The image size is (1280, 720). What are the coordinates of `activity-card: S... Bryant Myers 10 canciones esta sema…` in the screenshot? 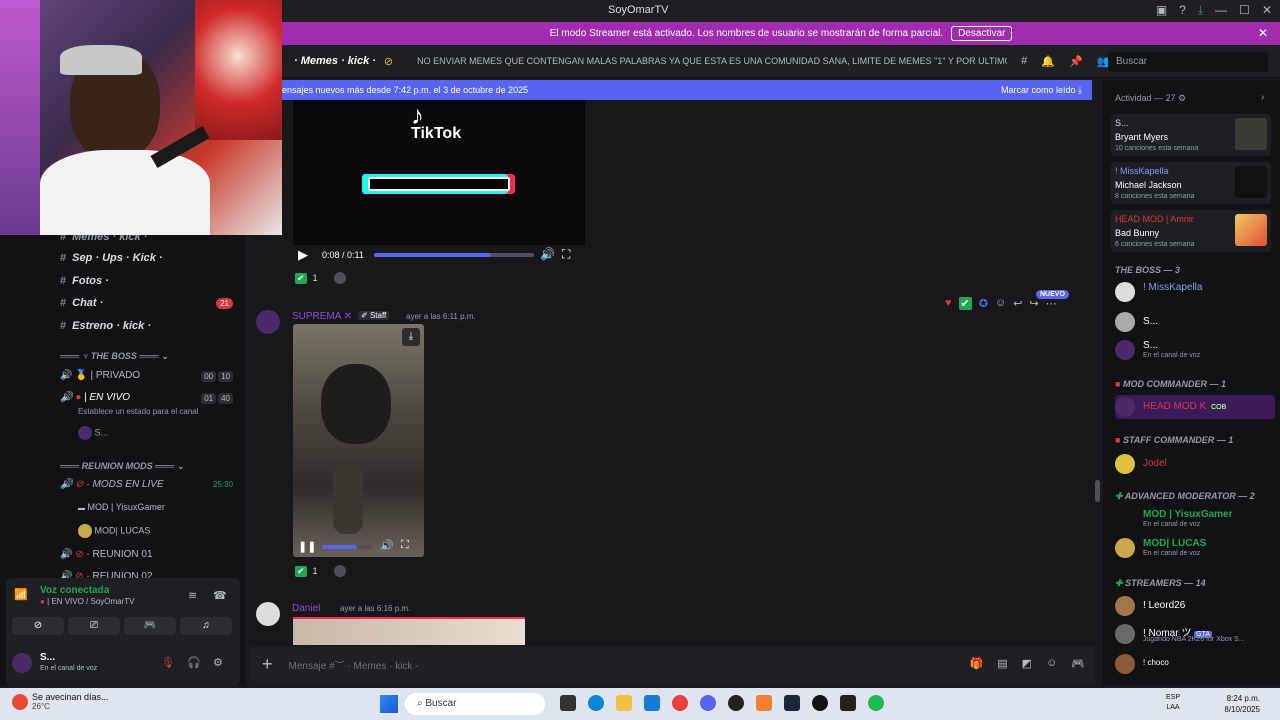 It's located at (1191, 135).